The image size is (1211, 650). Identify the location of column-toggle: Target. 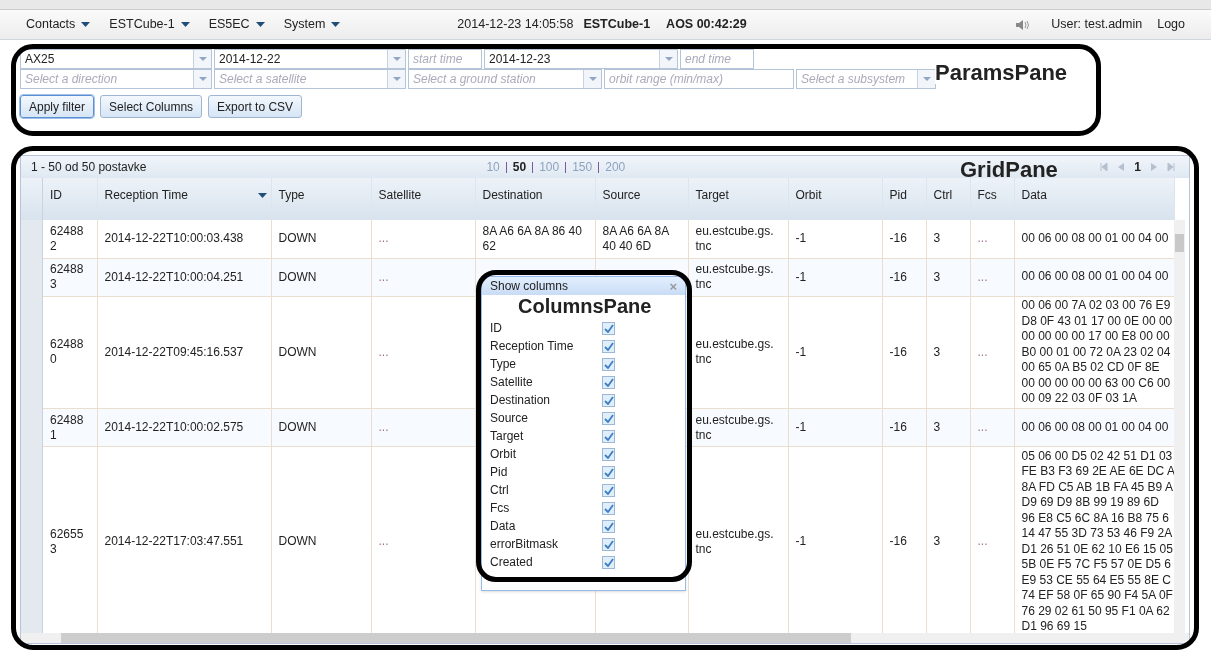
(552, 436).